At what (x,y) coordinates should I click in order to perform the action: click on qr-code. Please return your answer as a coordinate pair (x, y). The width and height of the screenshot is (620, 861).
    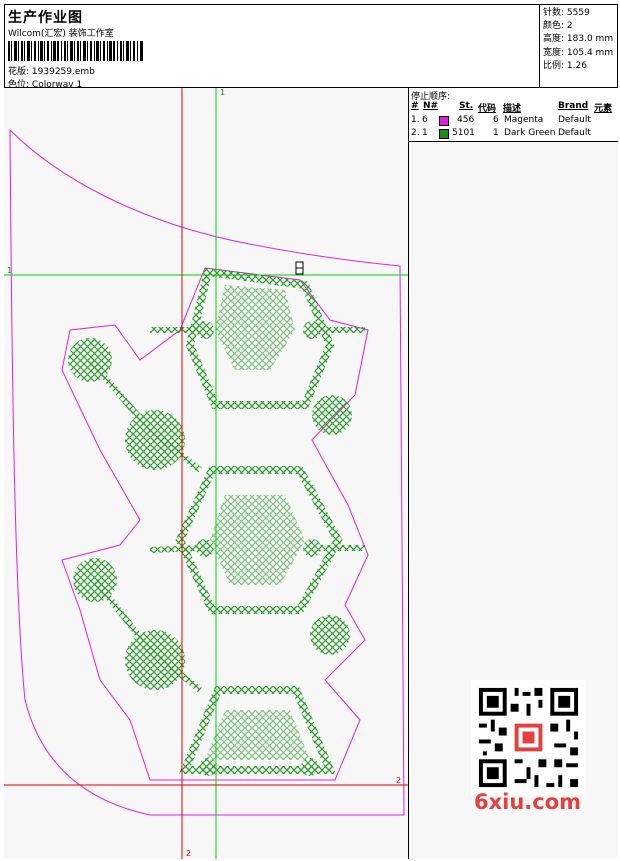
    Looking at the image, I should click on (528, 737).